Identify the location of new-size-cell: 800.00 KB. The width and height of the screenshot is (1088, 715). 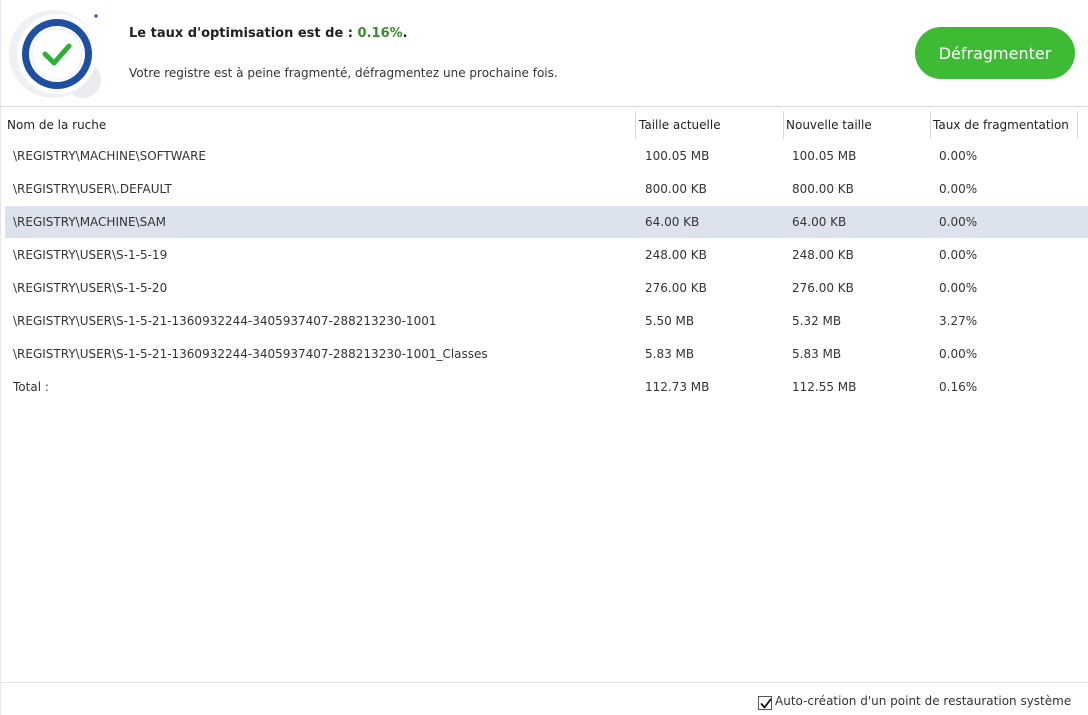
(823, 189).